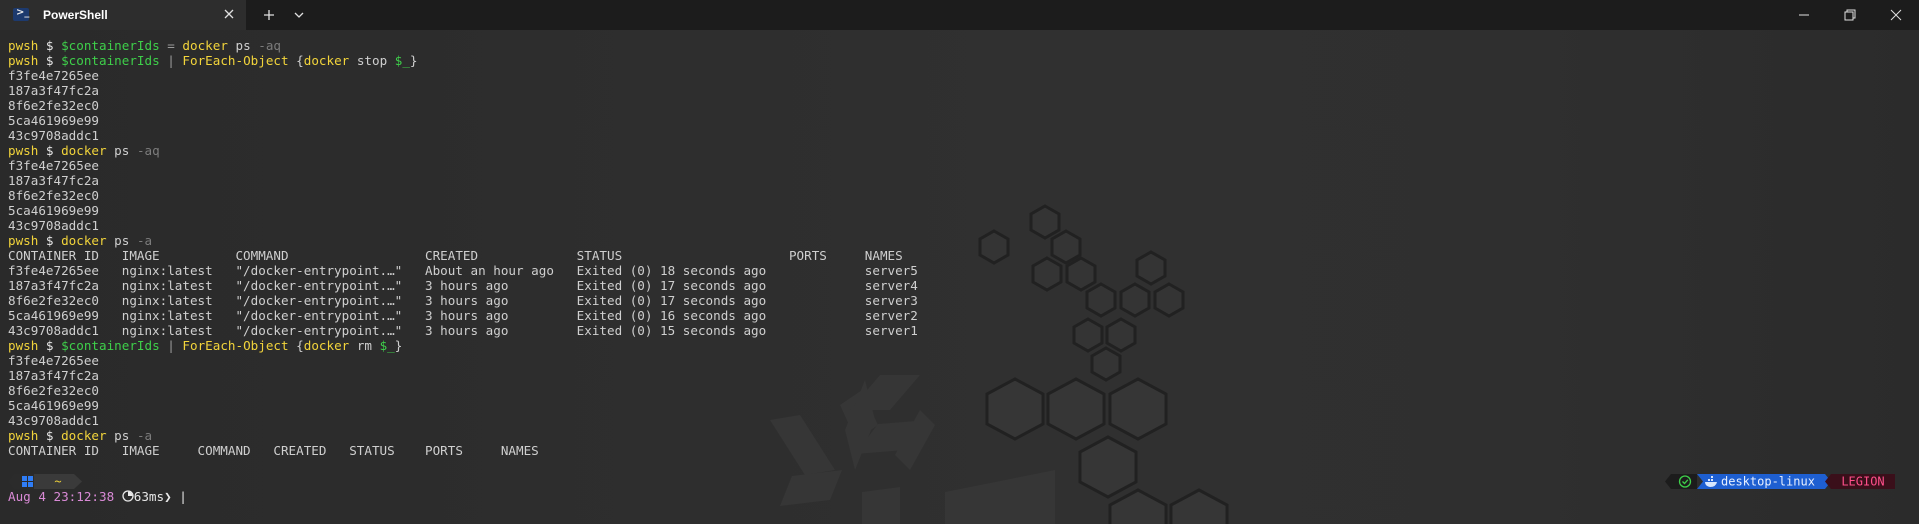  Describe the element at coordinates (959, 15) in the screenshot. I see `title-bar: >_ PowerShell` at that location.